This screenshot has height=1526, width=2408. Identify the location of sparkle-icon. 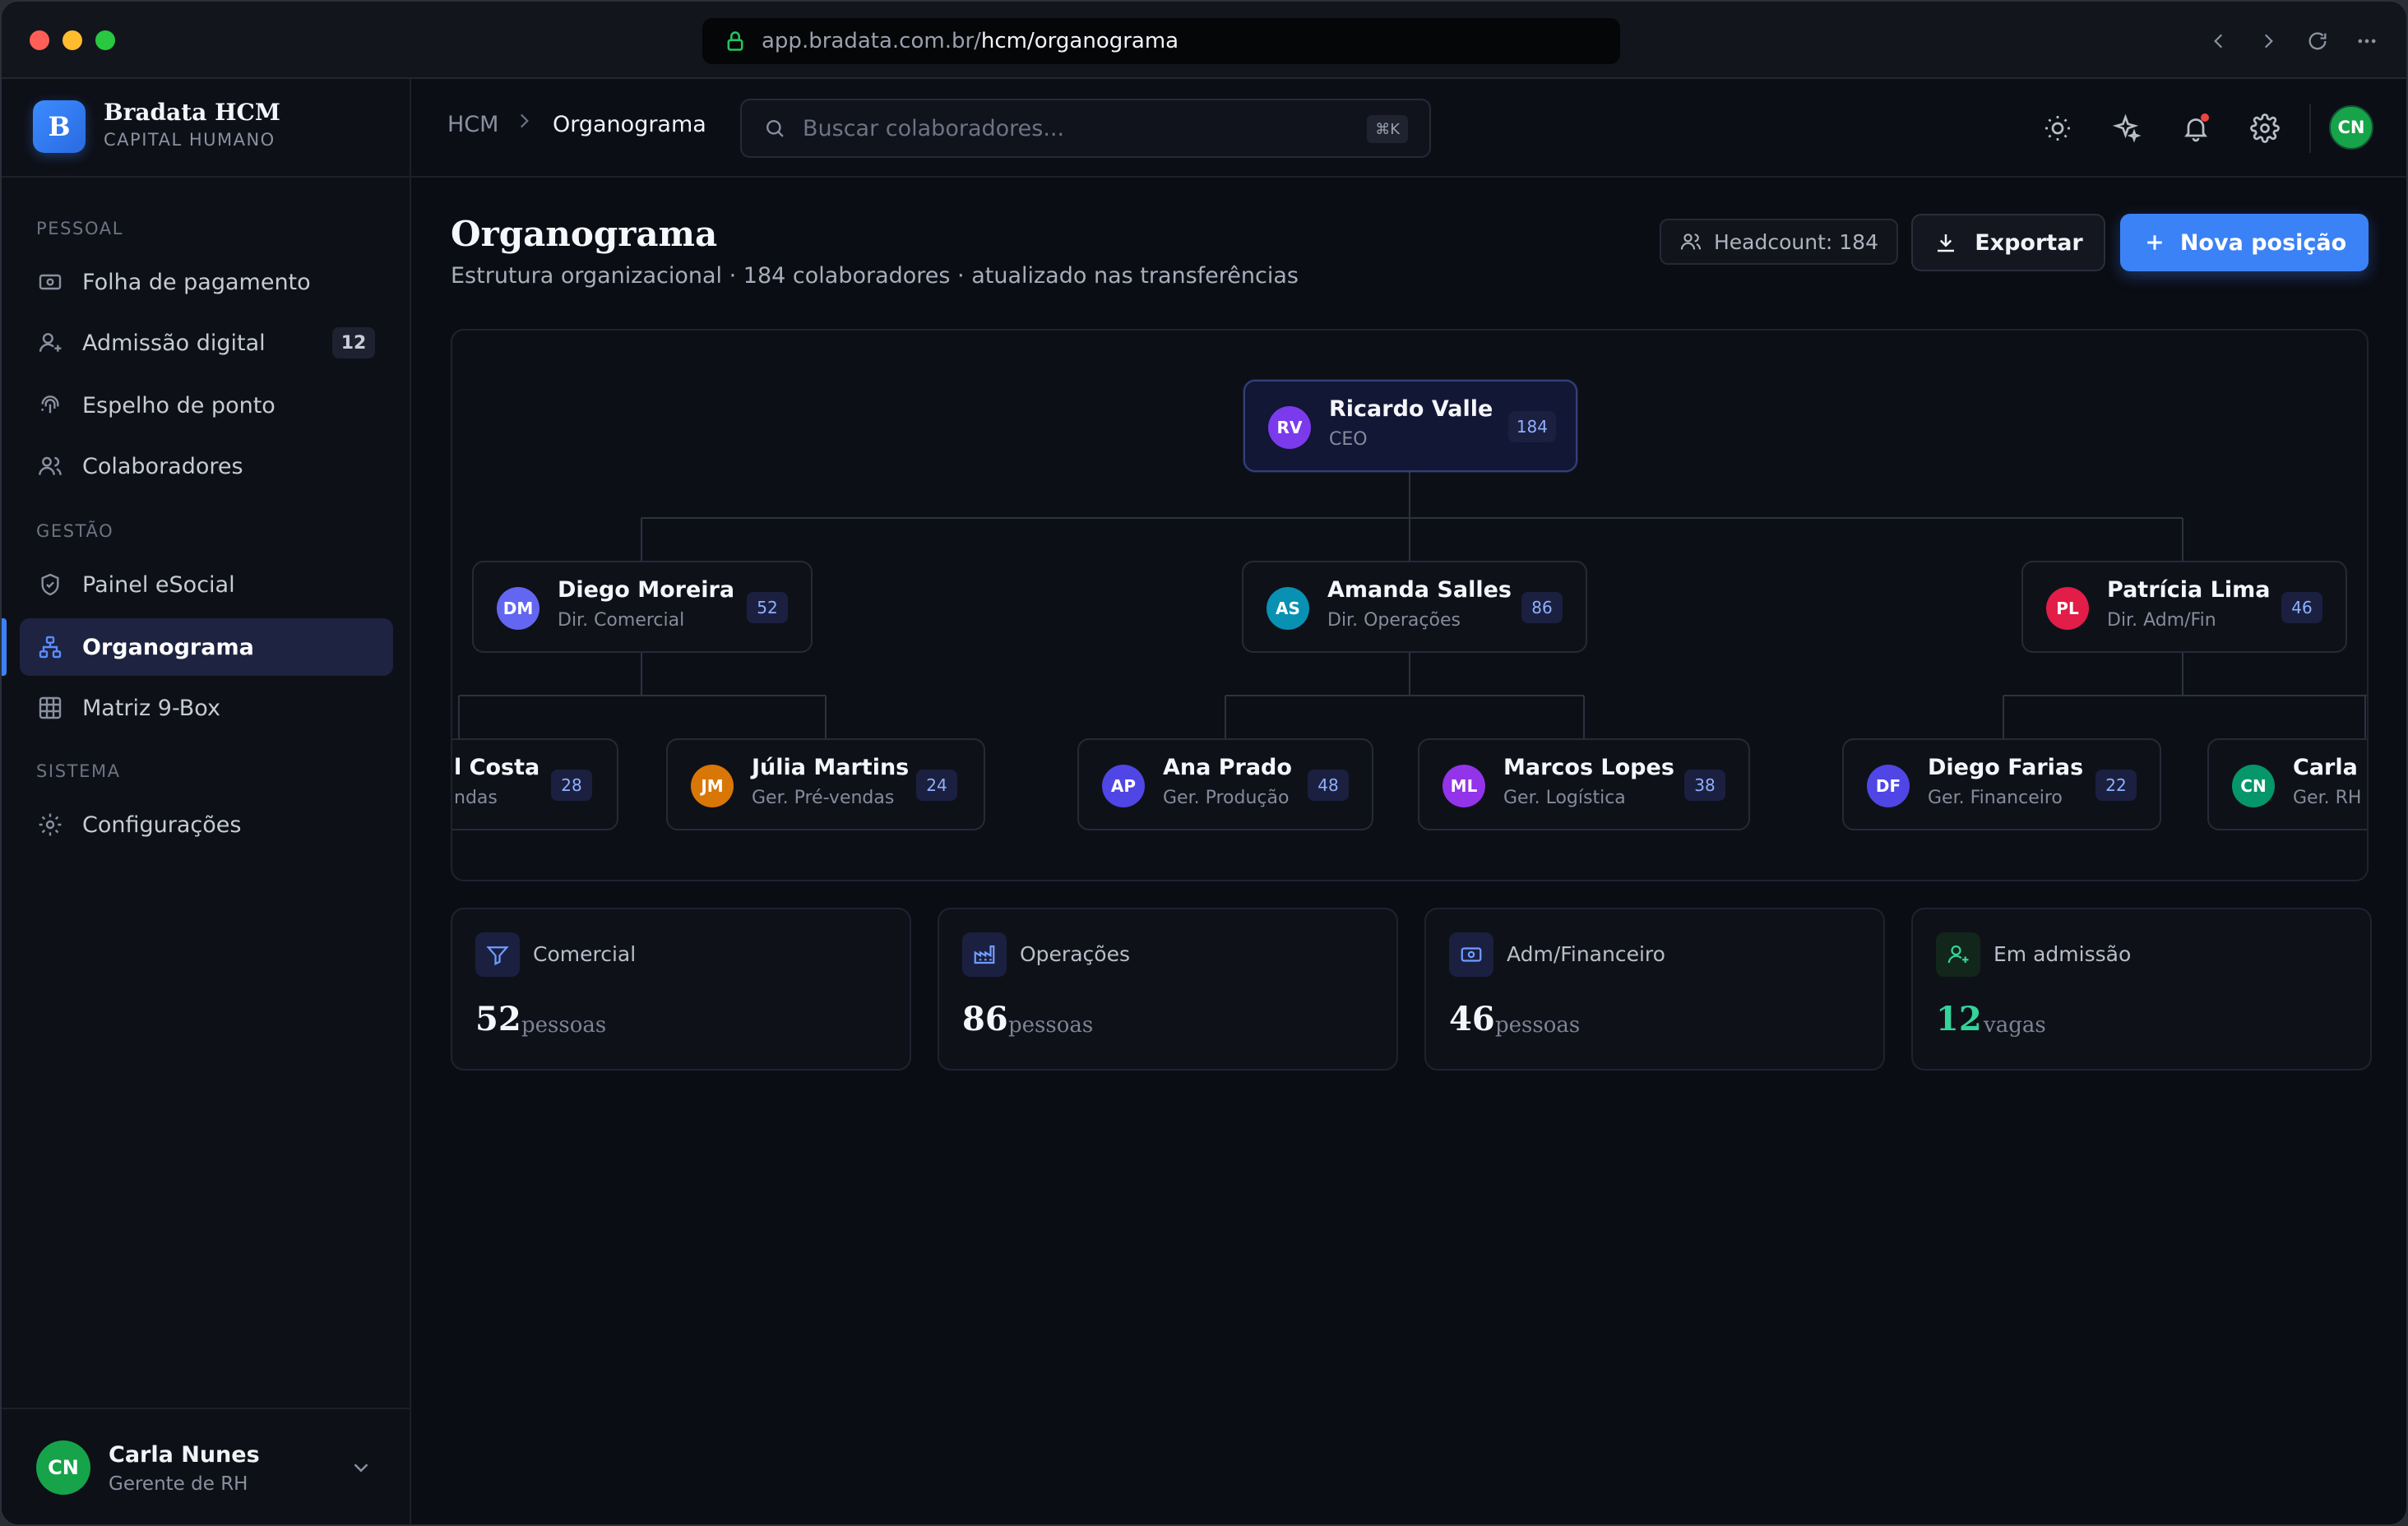
(2126, 128).